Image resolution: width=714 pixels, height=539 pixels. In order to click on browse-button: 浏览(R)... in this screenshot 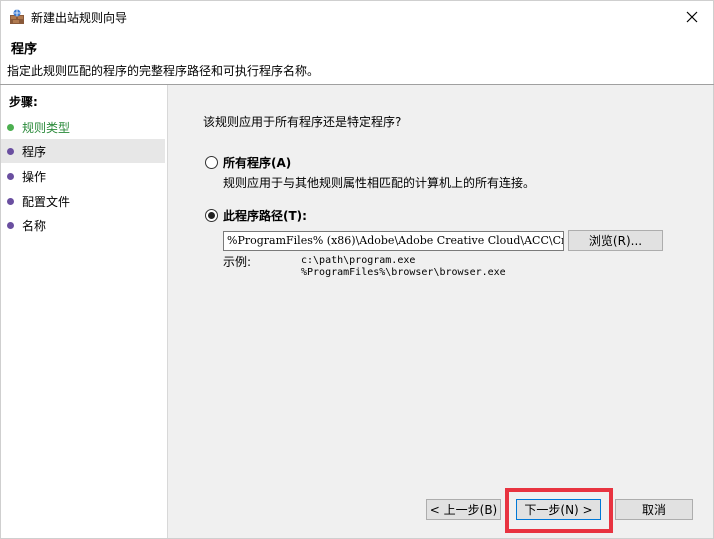, I will do `click(615, 240)`.